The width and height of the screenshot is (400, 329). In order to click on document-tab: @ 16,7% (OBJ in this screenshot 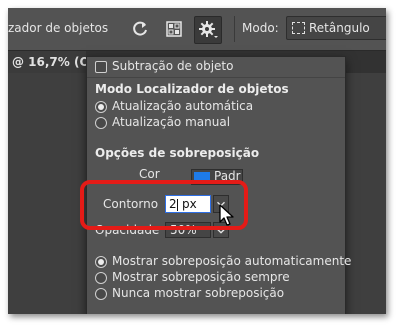, I will do `click(55, 62)`.